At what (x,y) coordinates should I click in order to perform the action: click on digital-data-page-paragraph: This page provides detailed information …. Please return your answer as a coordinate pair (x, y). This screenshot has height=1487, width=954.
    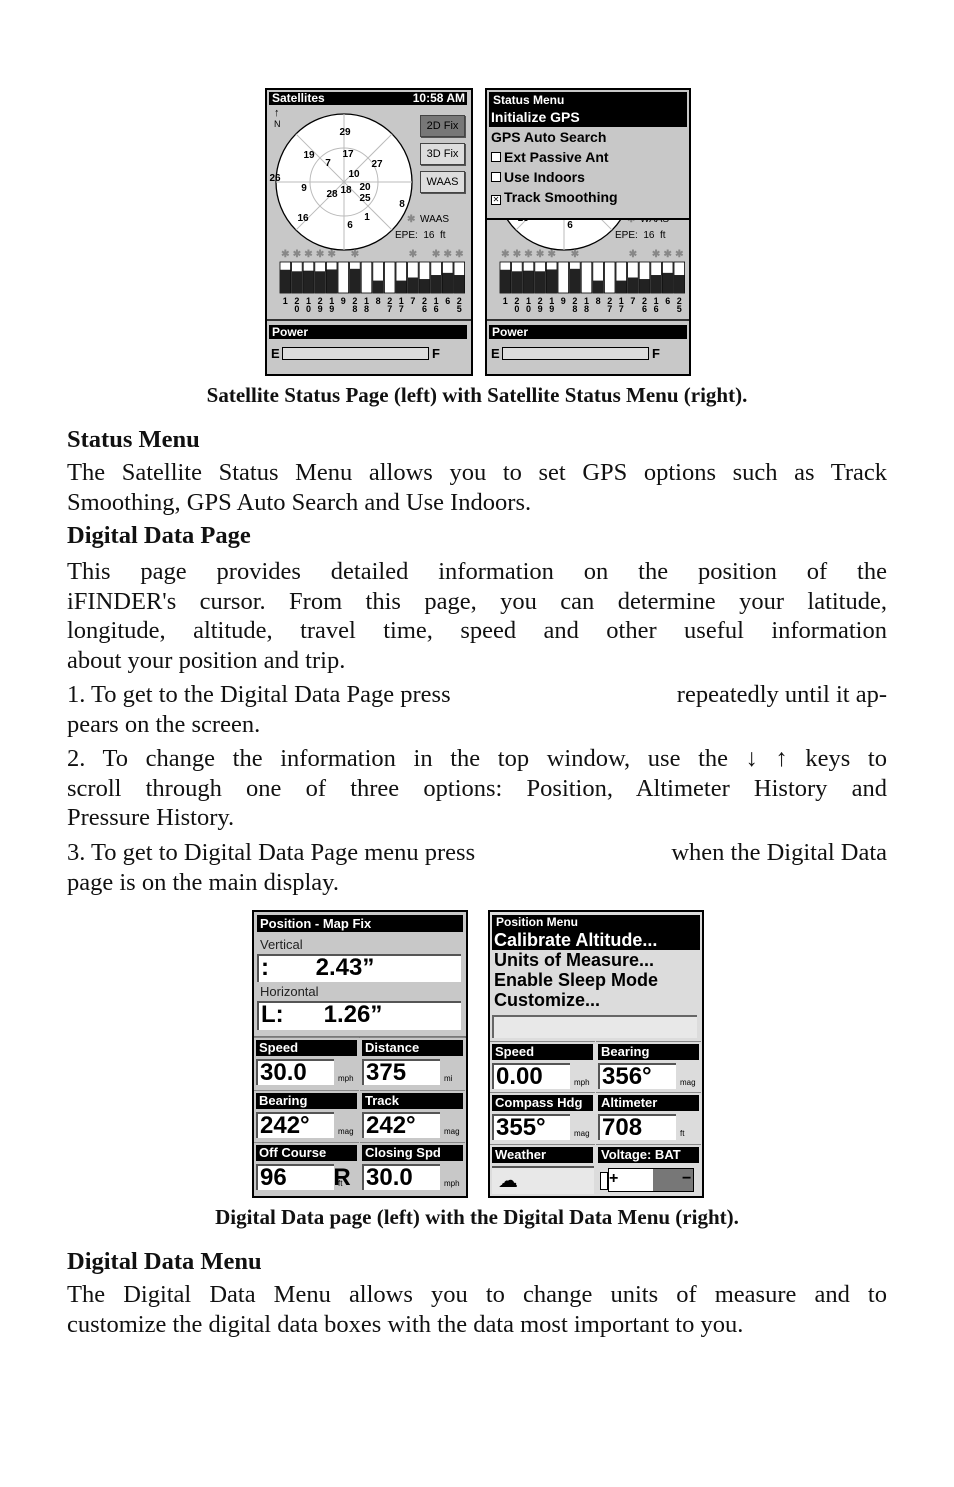
    Looking at the image, I should click on (477, 616).